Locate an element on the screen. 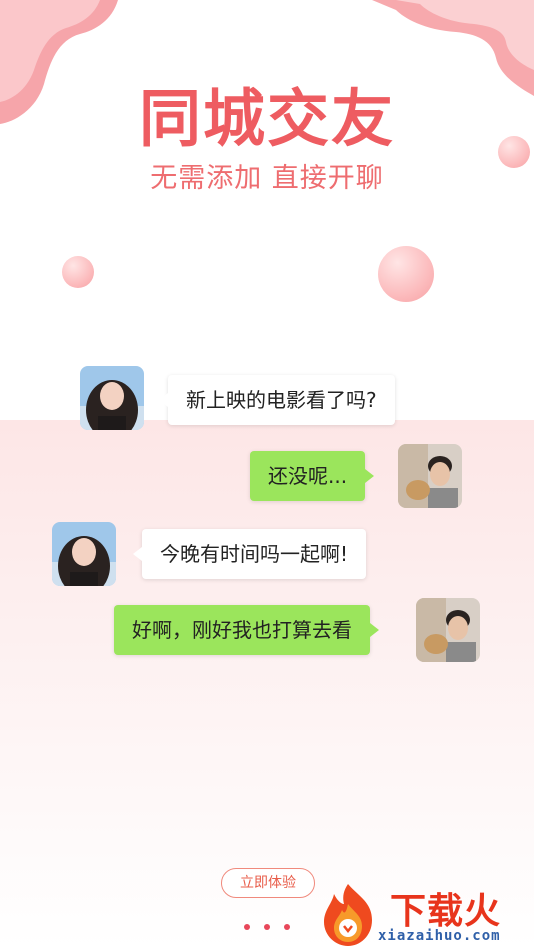 Image resolution: width=534 pixels, height=948 pixels. page-indicator is located at coordinates (268, 928).